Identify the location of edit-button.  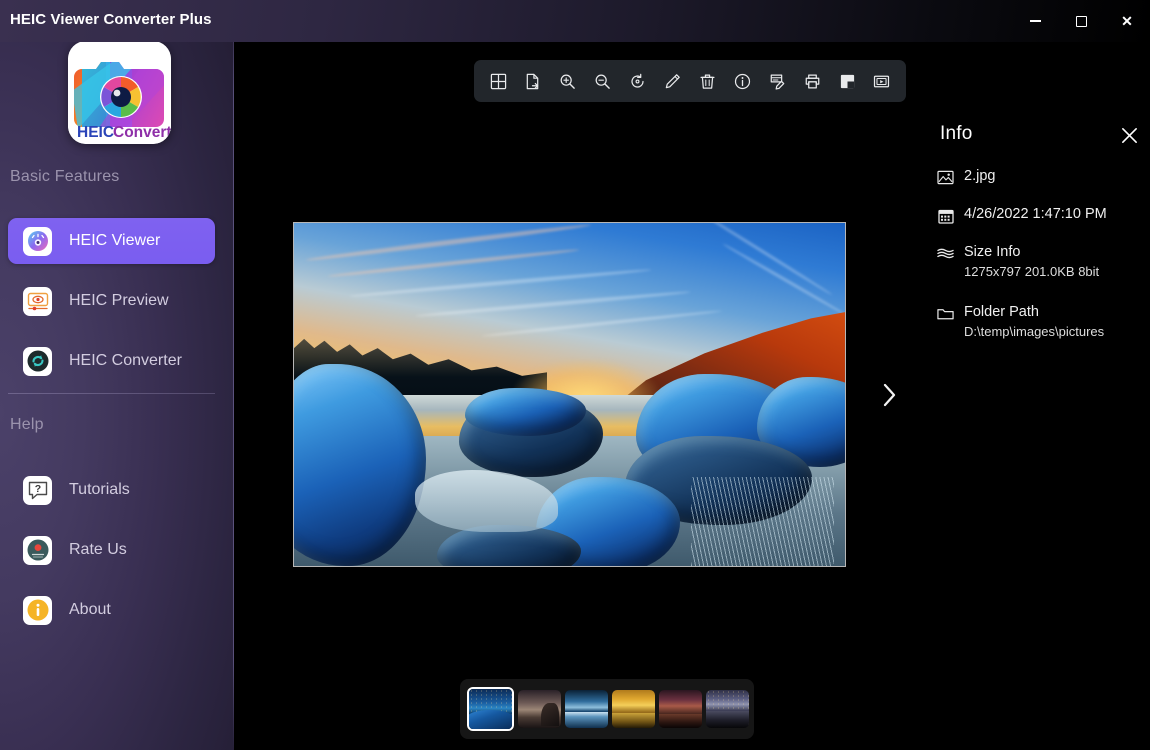
(673, 81).